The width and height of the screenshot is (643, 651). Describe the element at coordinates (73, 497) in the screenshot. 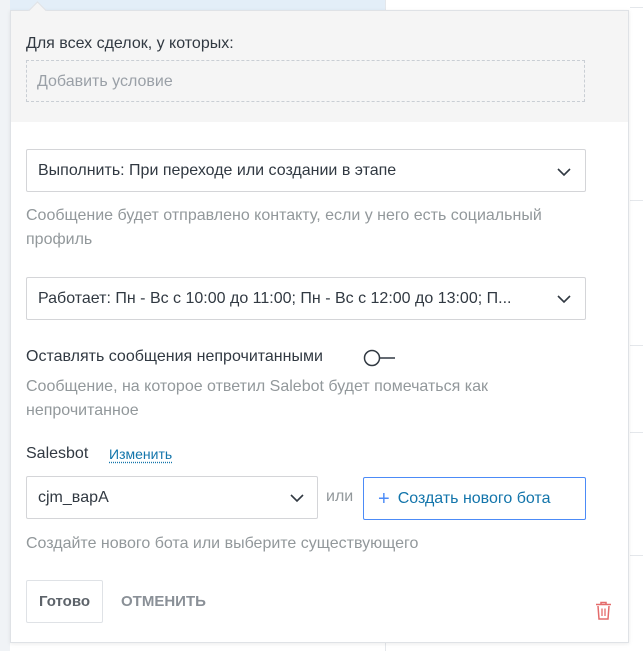

I see `bot-select-value: cjm_вapA` at that location.